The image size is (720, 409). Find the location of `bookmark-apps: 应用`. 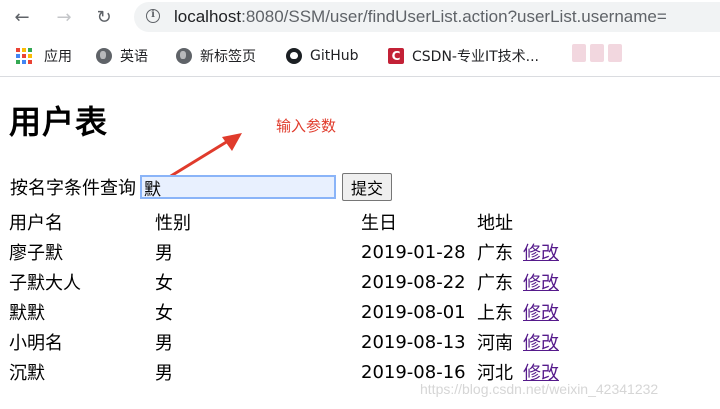

bookmark-apps: 应用 is located at coordinates (44, 56).